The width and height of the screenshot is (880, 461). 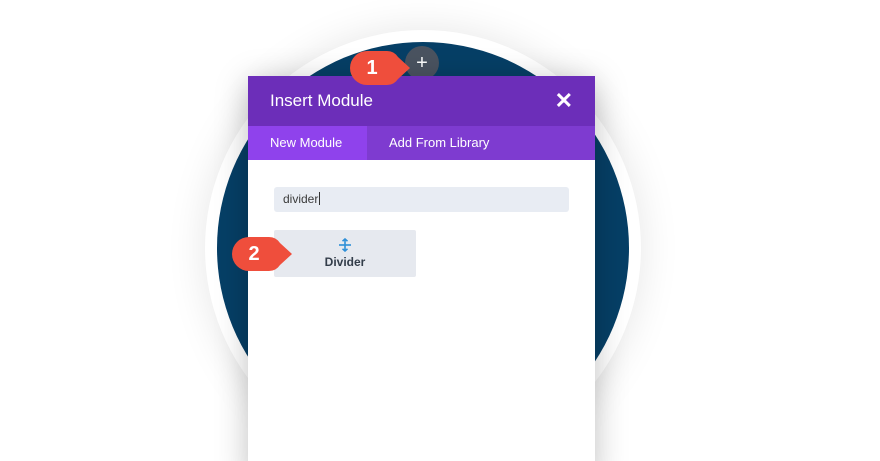 I want to click on module-tile-label: Divider, so click(x=345, y=262).